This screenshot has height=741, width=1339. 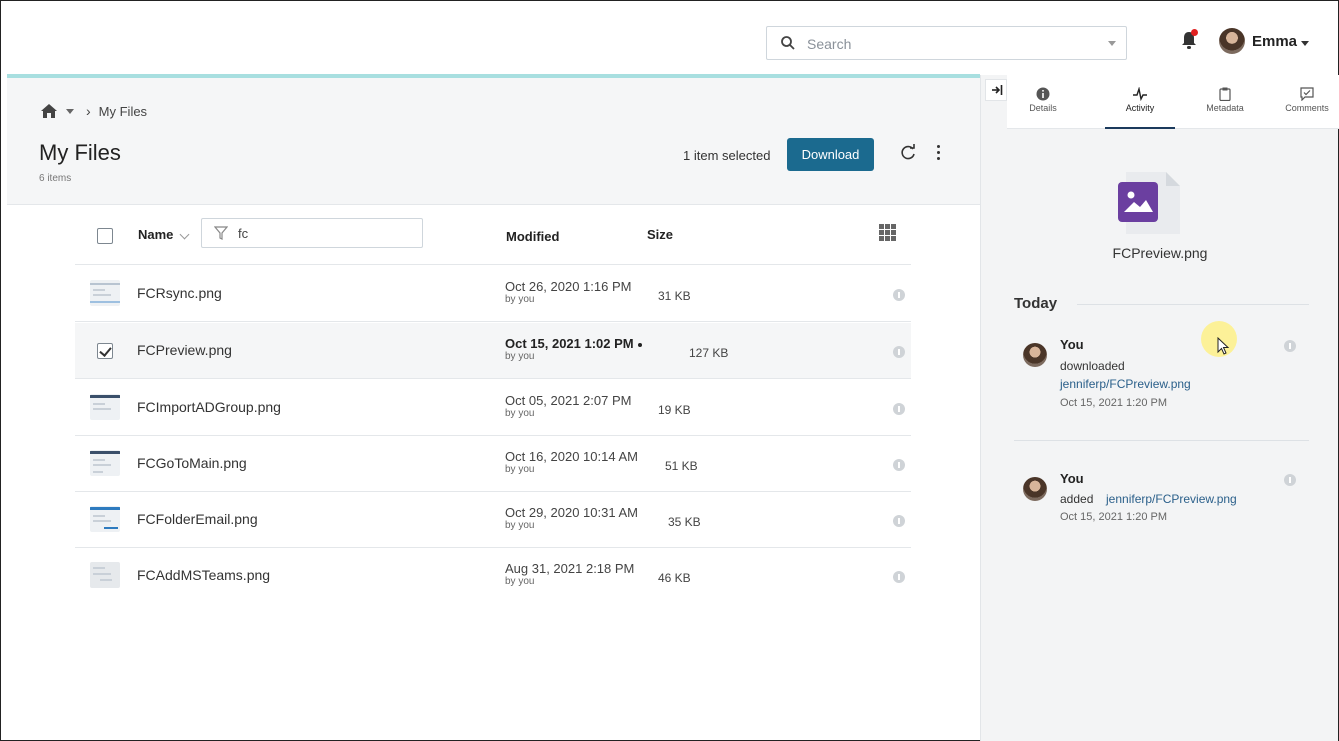 What do you see at coordinates (674, 578) in the screenshot?
I see `file-size: 46 KB` at bounding box center [674, 578].